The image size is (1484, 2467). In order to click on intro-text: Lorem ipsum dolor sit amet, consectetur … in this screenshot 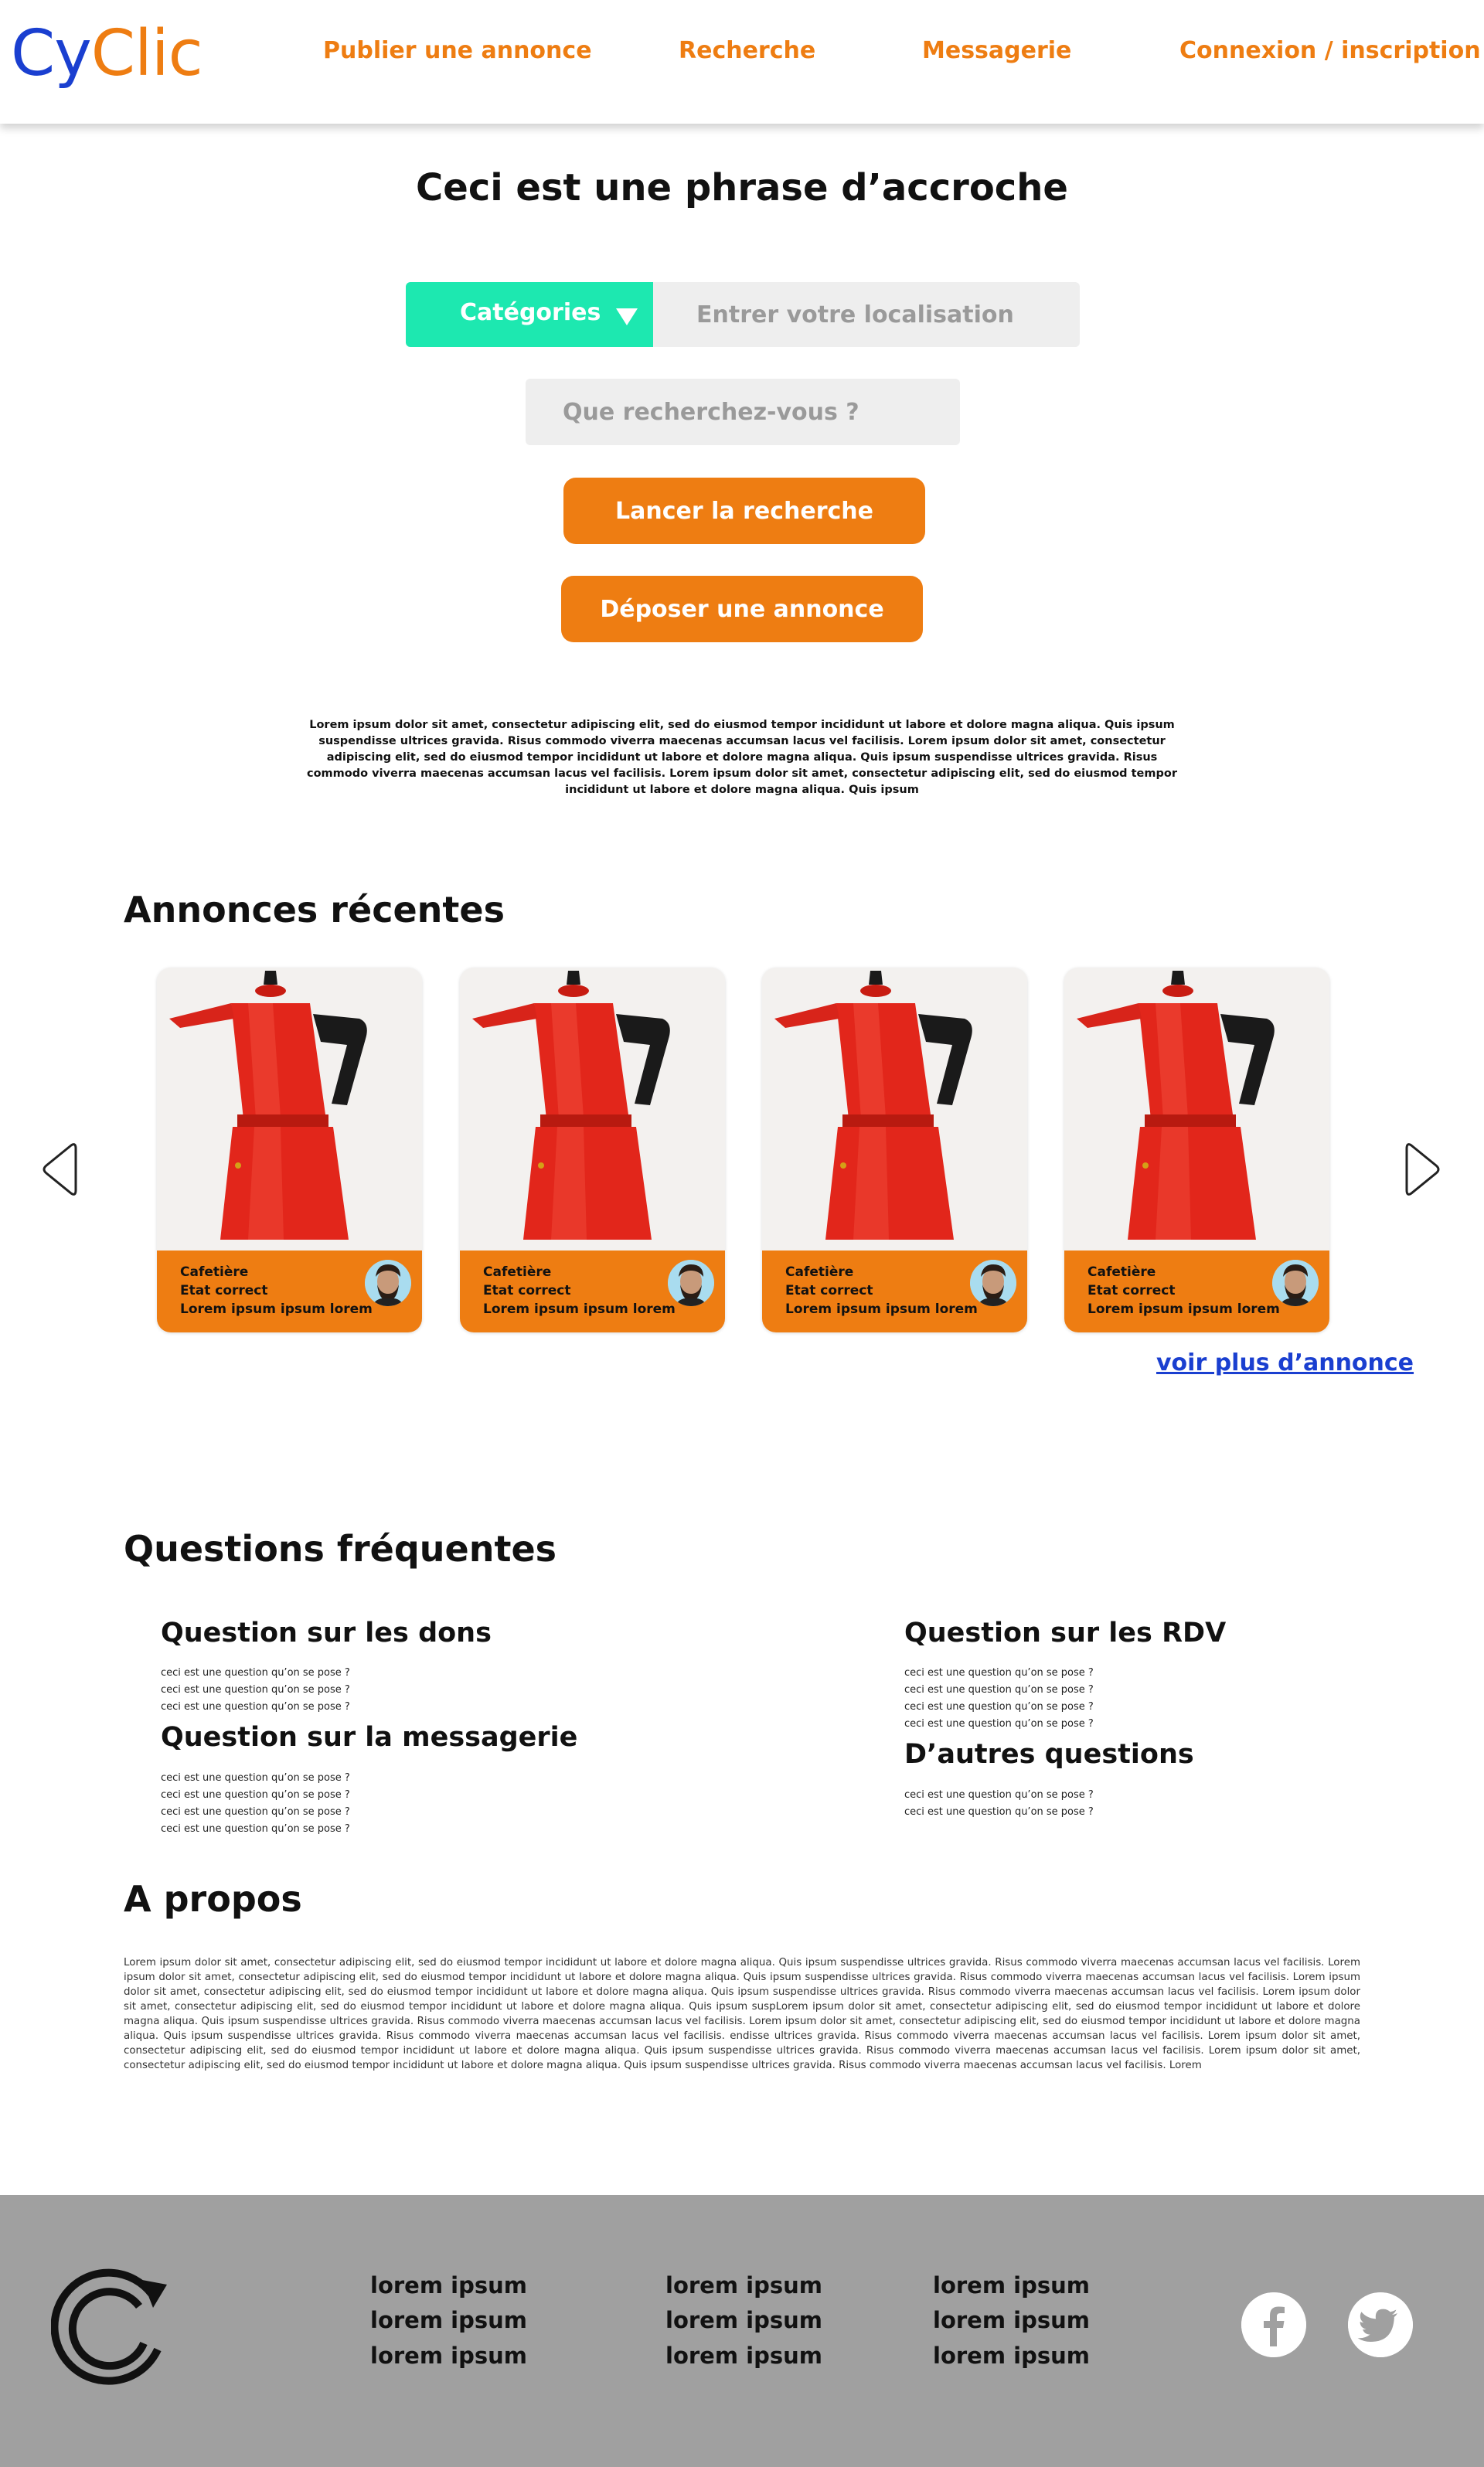, I will do `click(742, 758)`.